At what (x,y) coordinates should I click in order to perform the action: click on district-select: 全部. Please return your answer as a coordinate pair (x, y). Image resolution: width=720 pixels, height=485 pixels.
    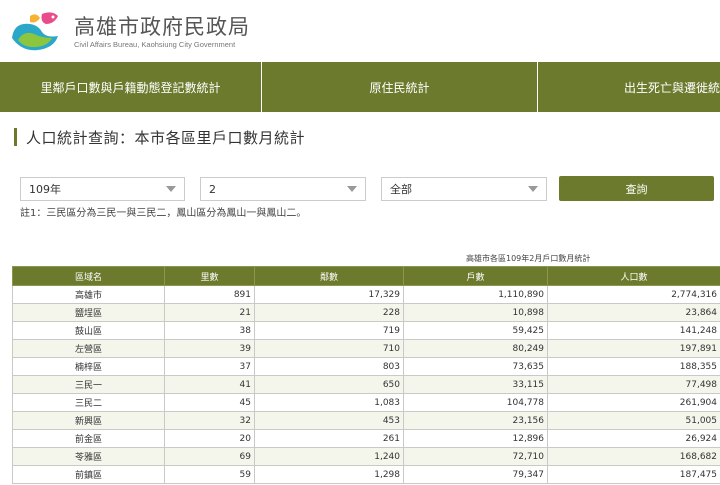
    Looking at the image, I should click on (464, 189).